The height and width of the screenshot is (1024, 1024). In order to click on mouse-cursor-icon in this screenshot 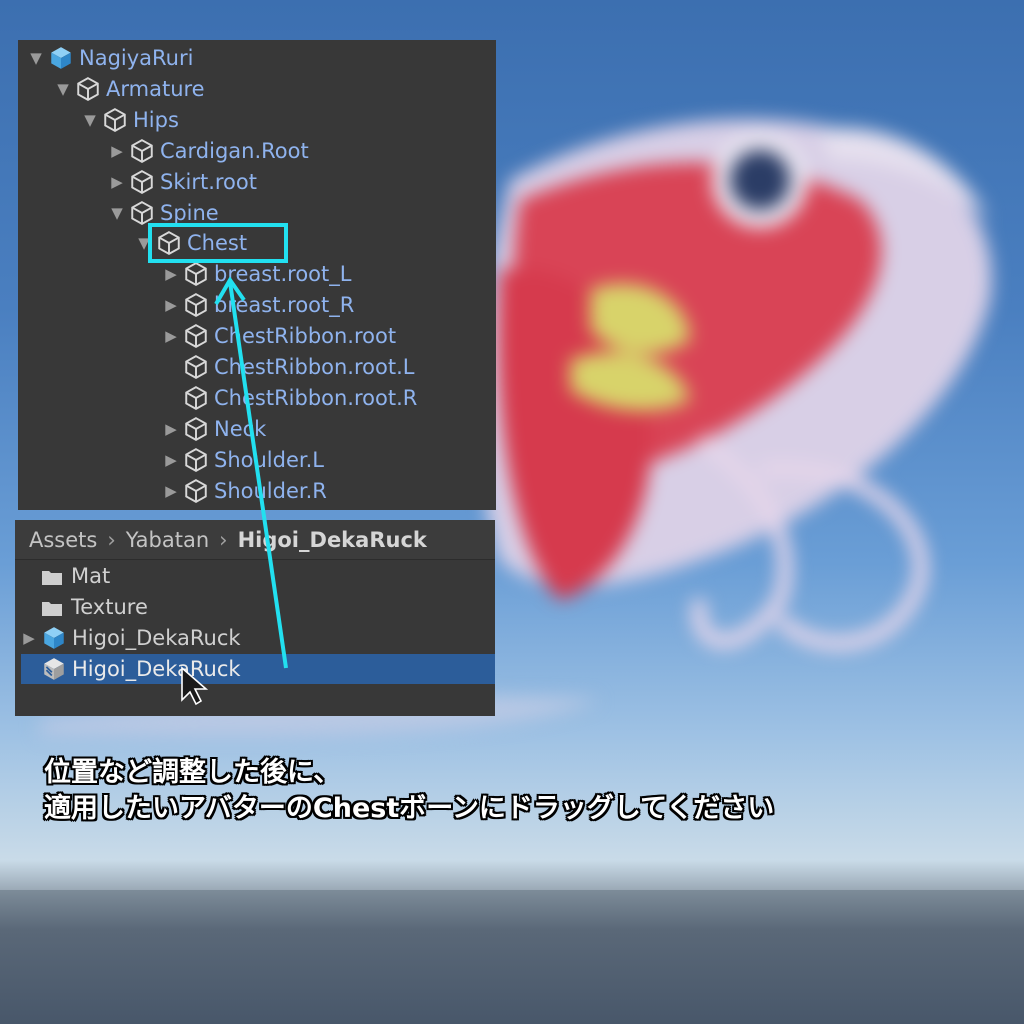, I will do `click(195, 686)`.